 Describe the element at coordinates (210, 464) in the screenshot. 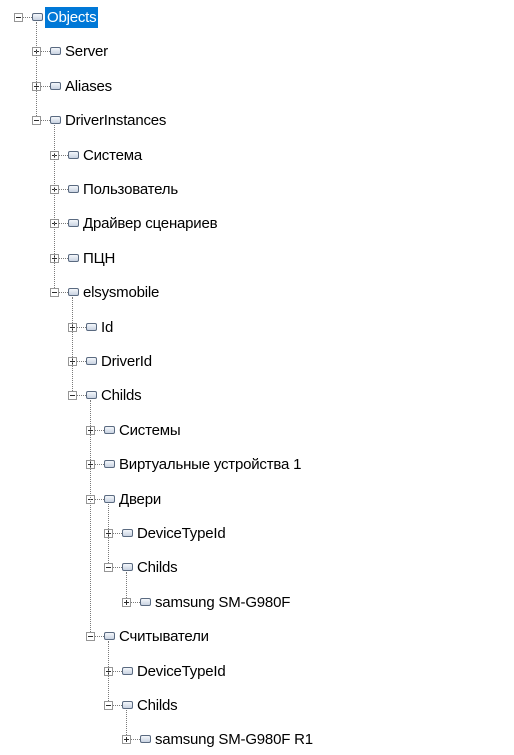

I see `tree-node-label: Виртуальные устройства 1` at that location.